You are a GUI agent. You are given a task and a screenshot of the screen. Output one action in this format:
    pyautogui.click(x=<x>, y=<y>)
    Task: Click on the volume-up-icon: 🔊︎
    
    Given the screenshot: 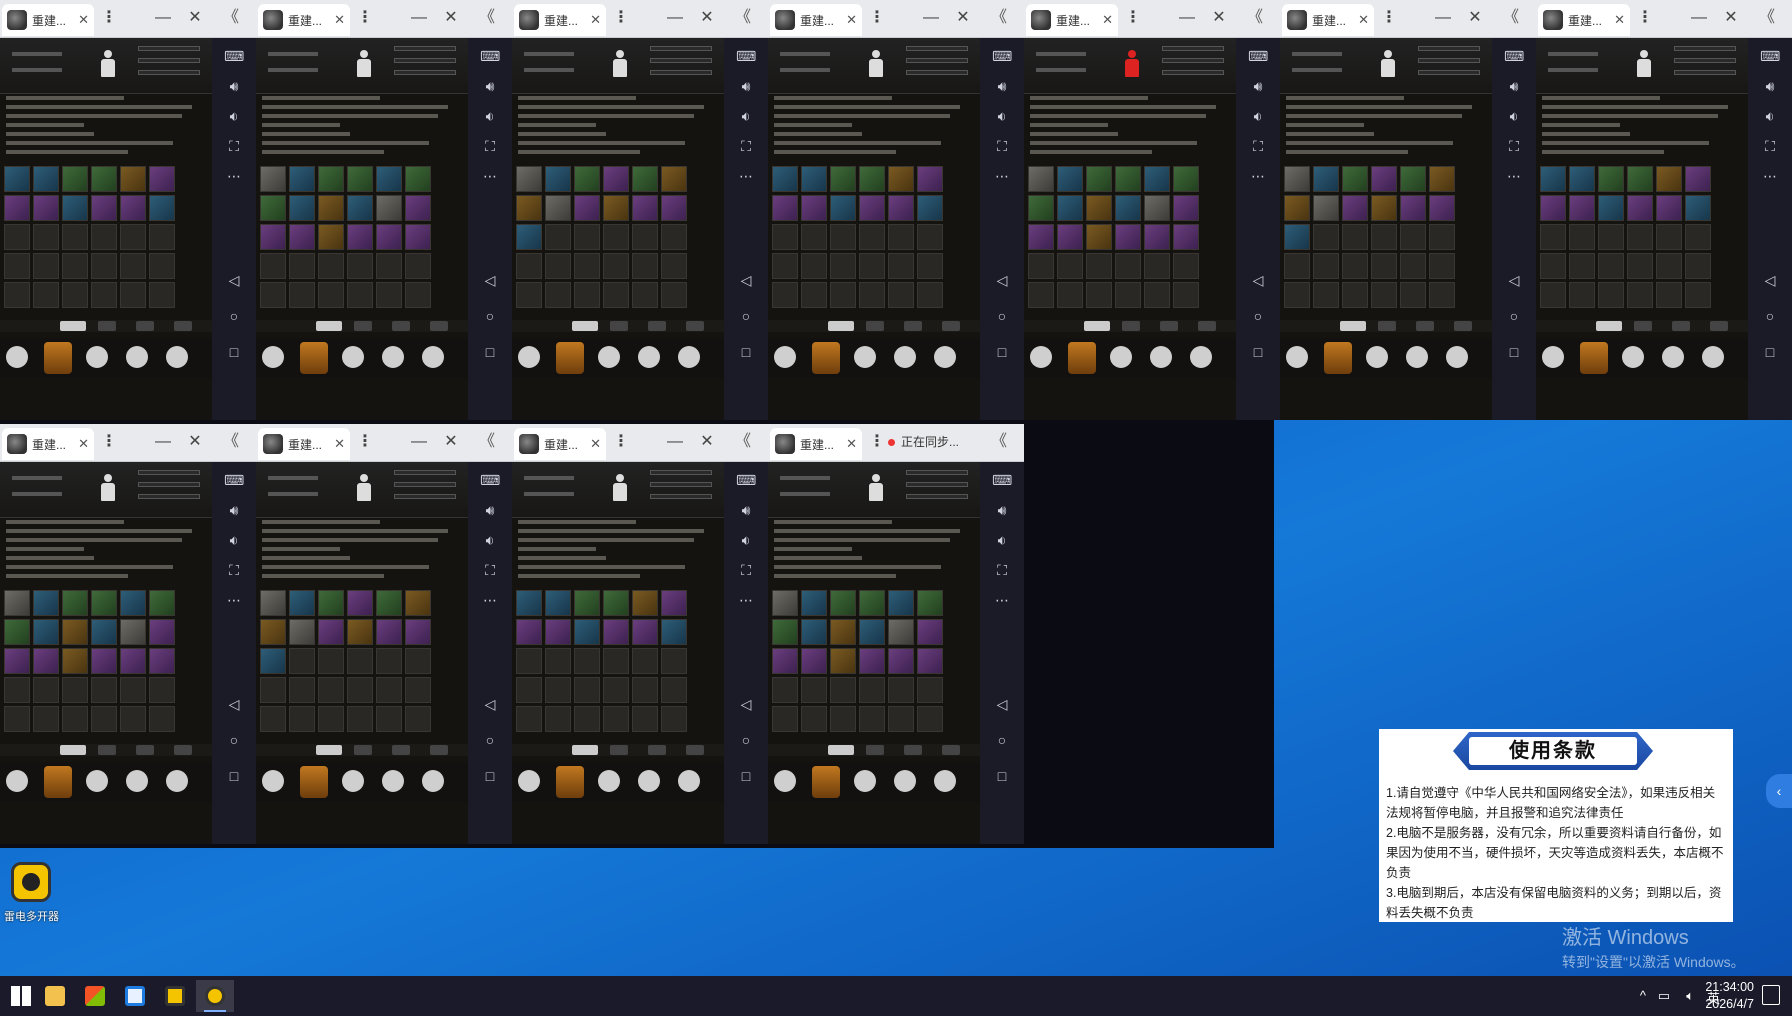 What is the action you would take?
    pyautogui.click(x=746, y=510)
    